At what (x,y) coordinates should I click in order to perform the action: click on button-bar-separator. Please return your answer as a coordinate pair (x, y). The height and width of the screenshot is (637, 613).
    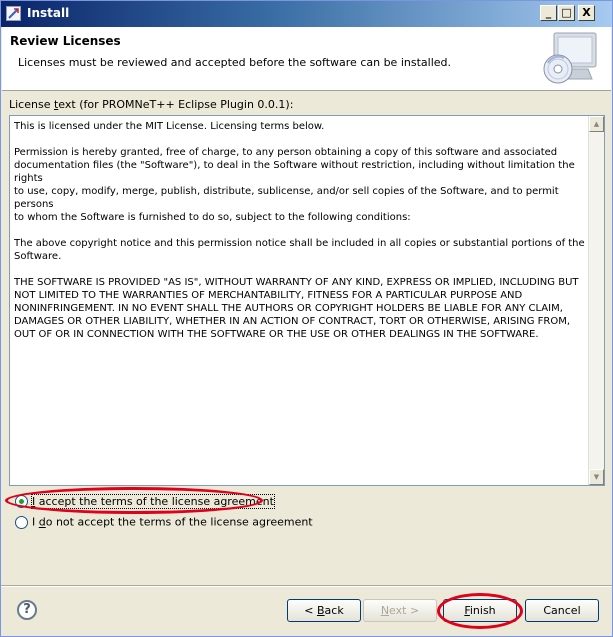
    Looking at the image, I should click on (306, 586).